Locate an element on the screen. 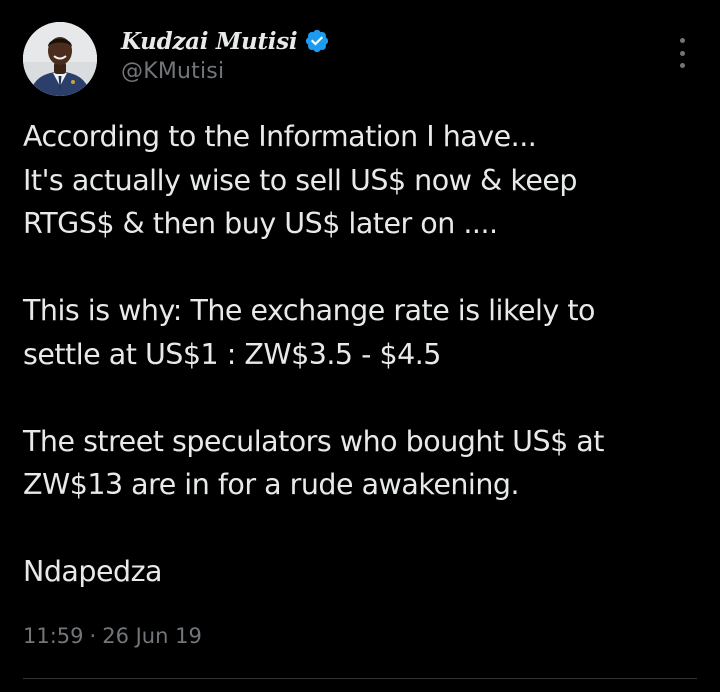 The width and height of the screenshot is (720, 692). verified-badge-icon is located at coordinates (317, 41).